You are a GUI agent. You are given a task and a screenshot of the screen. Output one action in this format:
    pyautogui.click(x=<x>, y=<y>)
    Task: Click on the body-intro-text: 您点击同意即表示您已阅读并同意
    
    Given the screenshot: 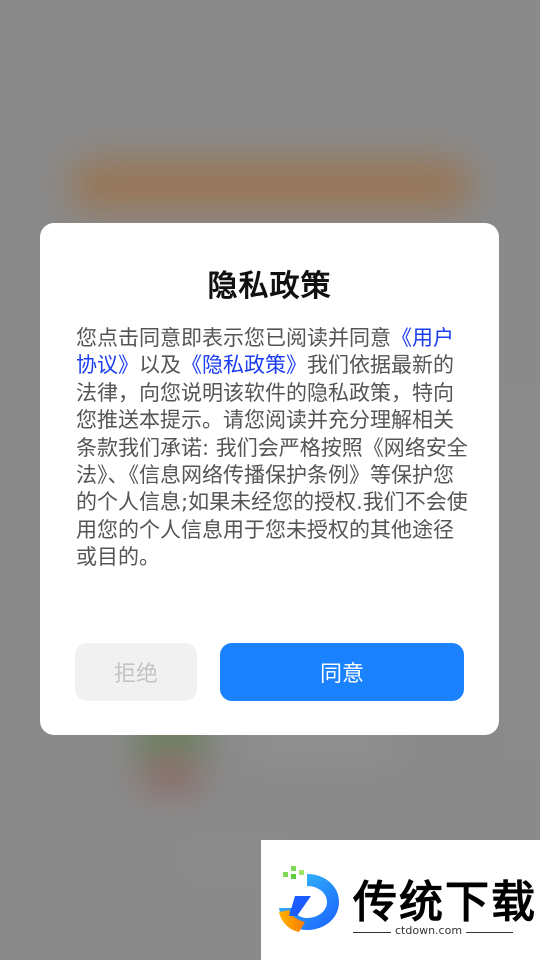 What is the action you would take?
    pyautogui.click(x=233, y=338)
    